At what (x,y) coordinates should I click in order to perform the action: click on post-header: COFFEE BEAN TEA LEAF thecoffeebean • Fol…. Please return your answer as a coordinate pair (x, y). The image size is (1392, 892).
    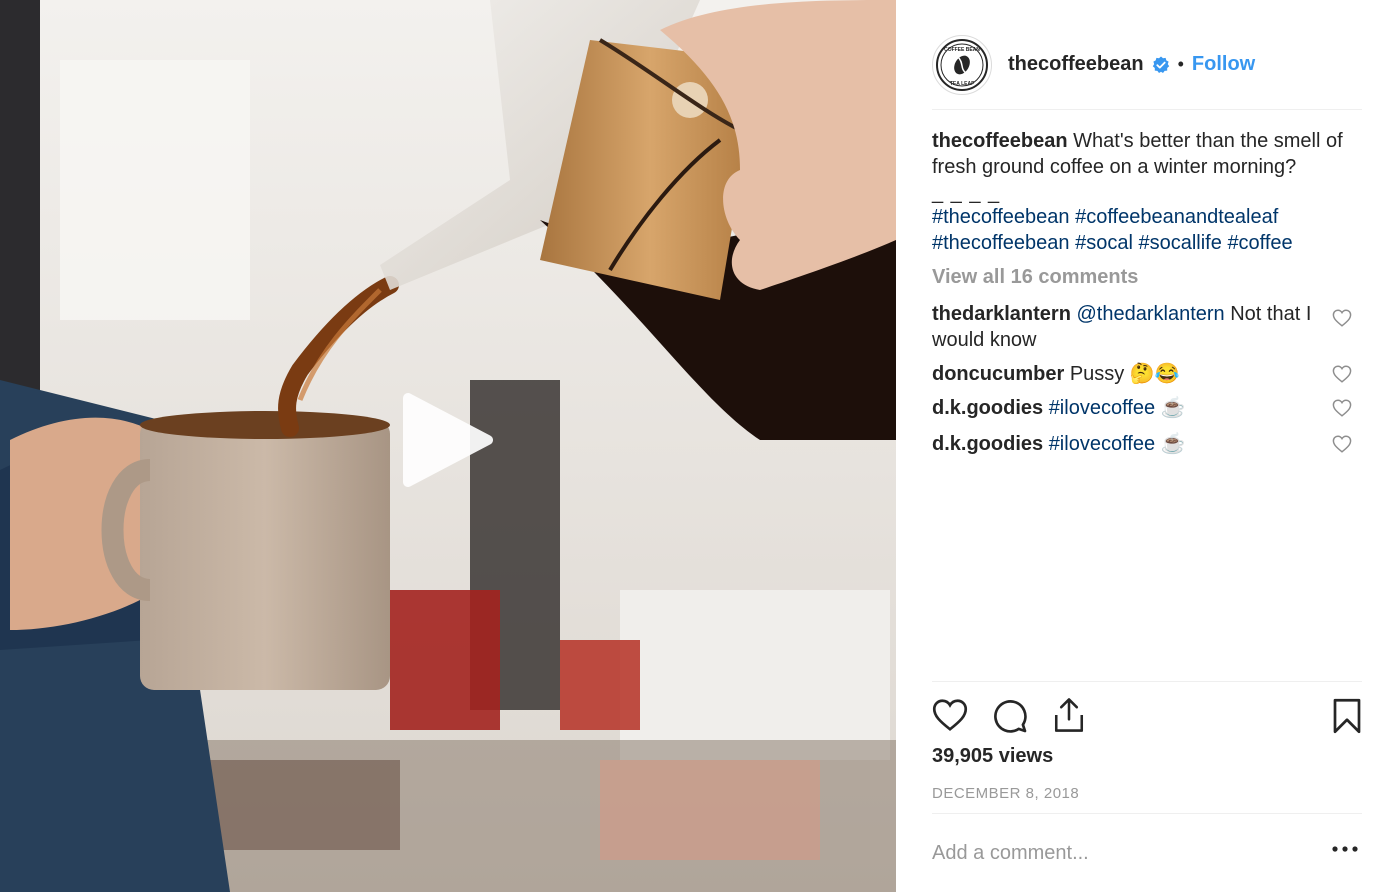
    Looking at the image, I should click on (1147, 65).